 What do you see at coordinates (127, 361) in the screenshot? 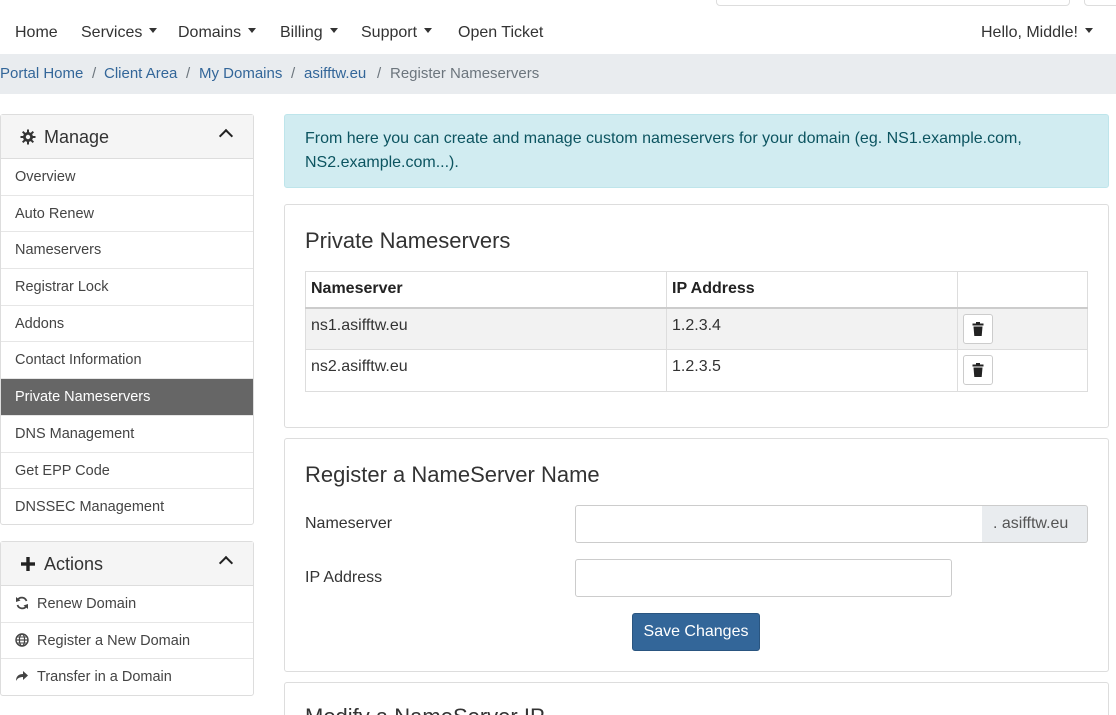
I see `sidebar-item-contact-information: Contact Information` at bounding box center [127, 361].